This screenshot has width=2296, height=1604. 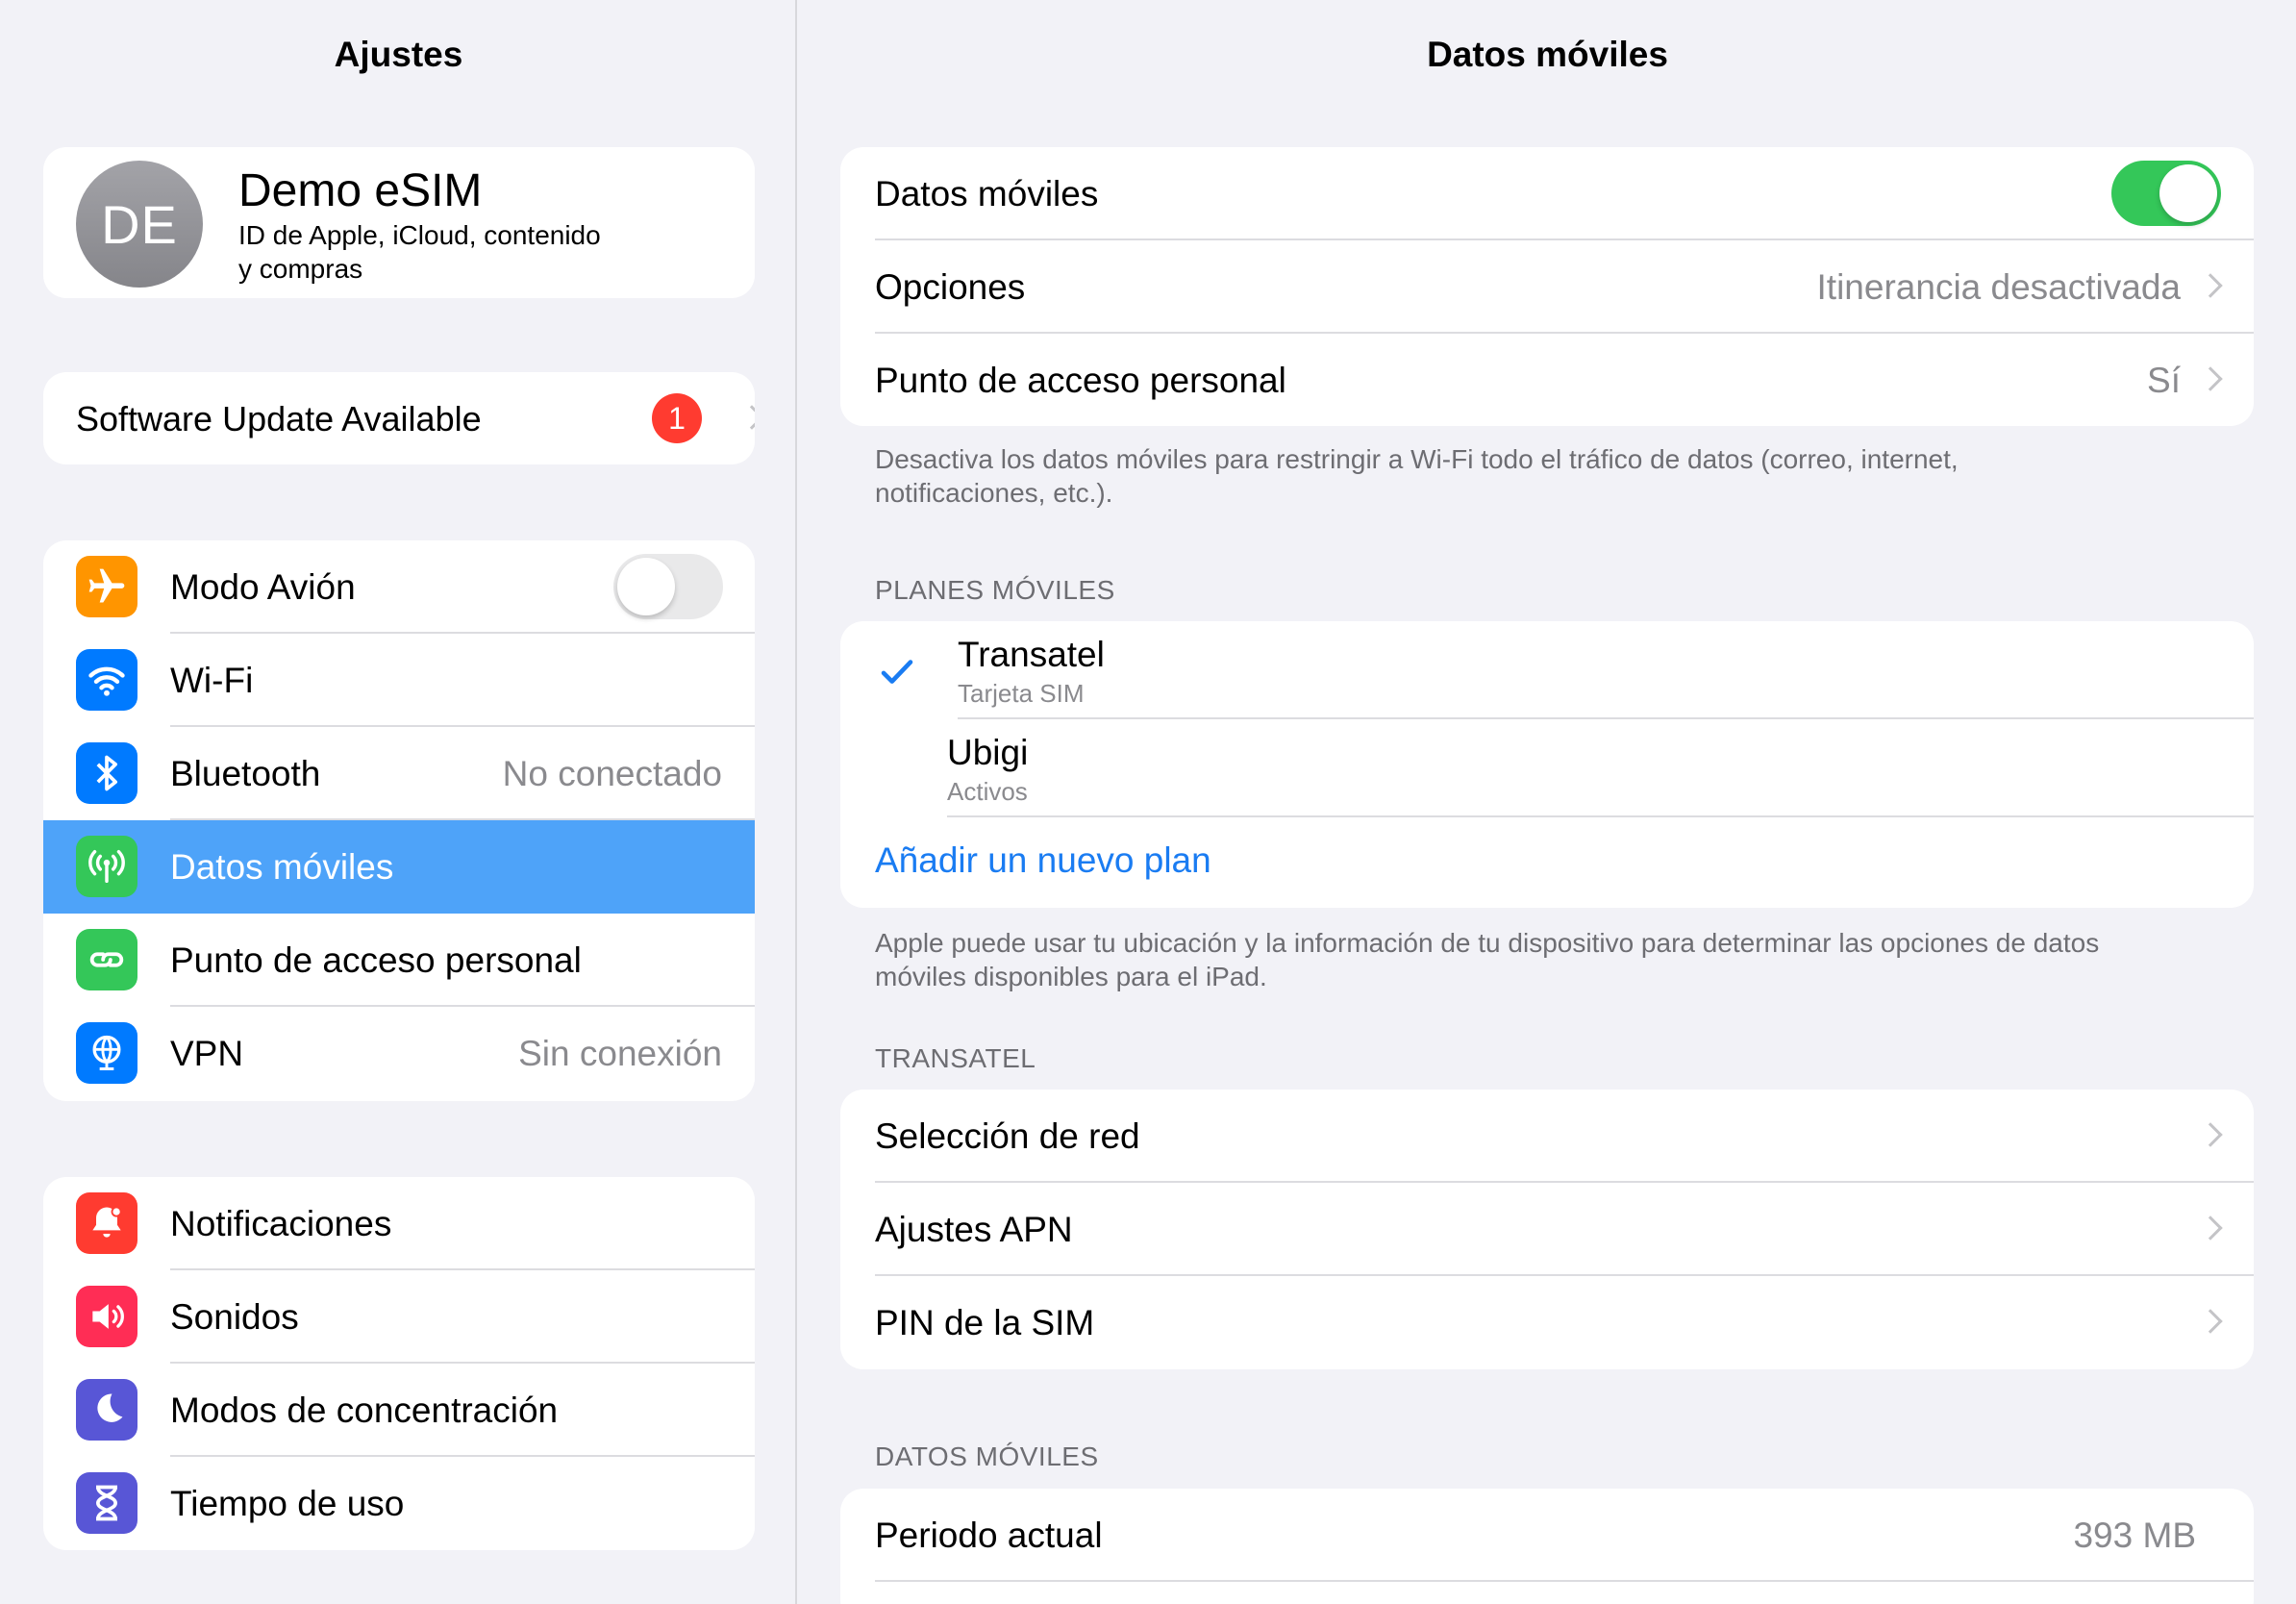 I want to click on sidebar-item-bluetooth: Bluetooth No conectado, so click(x=399, y=773).